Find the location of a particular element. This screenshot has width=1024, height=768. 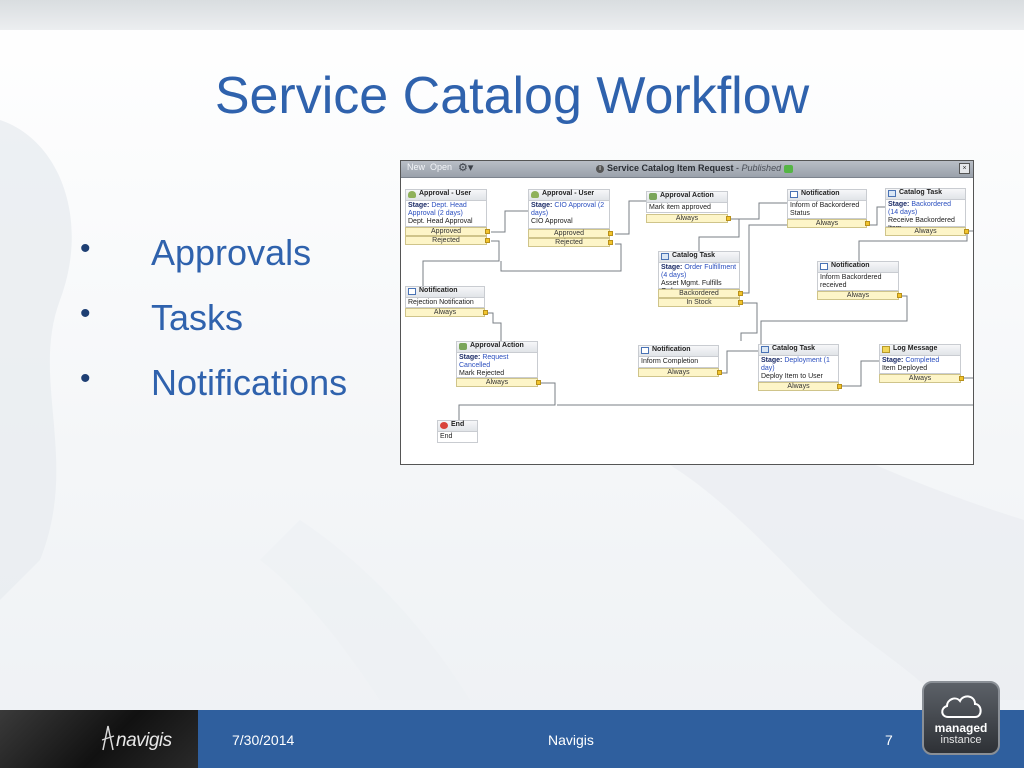

slide-footer: navigis 7/30/2014 Navigis 7 is located at coordinates (512, 739).